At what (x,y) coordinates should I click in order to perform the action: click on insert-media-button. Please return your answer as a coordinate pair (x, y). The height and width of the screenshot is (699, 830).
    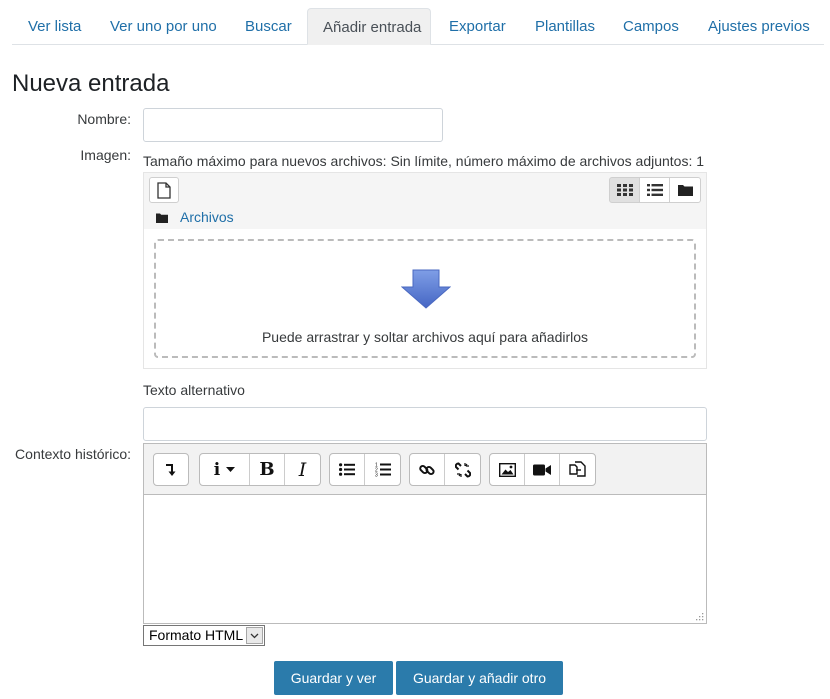
    Looking at the image, I should click on (542, 469).